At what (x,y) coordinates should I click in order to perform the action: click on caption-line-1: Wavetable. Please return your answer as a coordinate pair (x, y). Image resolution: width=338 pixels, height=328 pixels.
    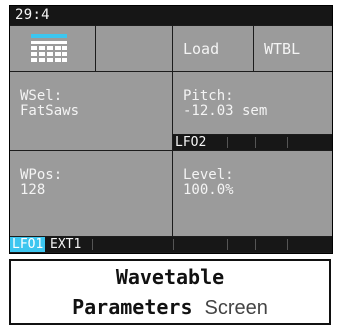
    Looking at the image, I should click on (170, 277).